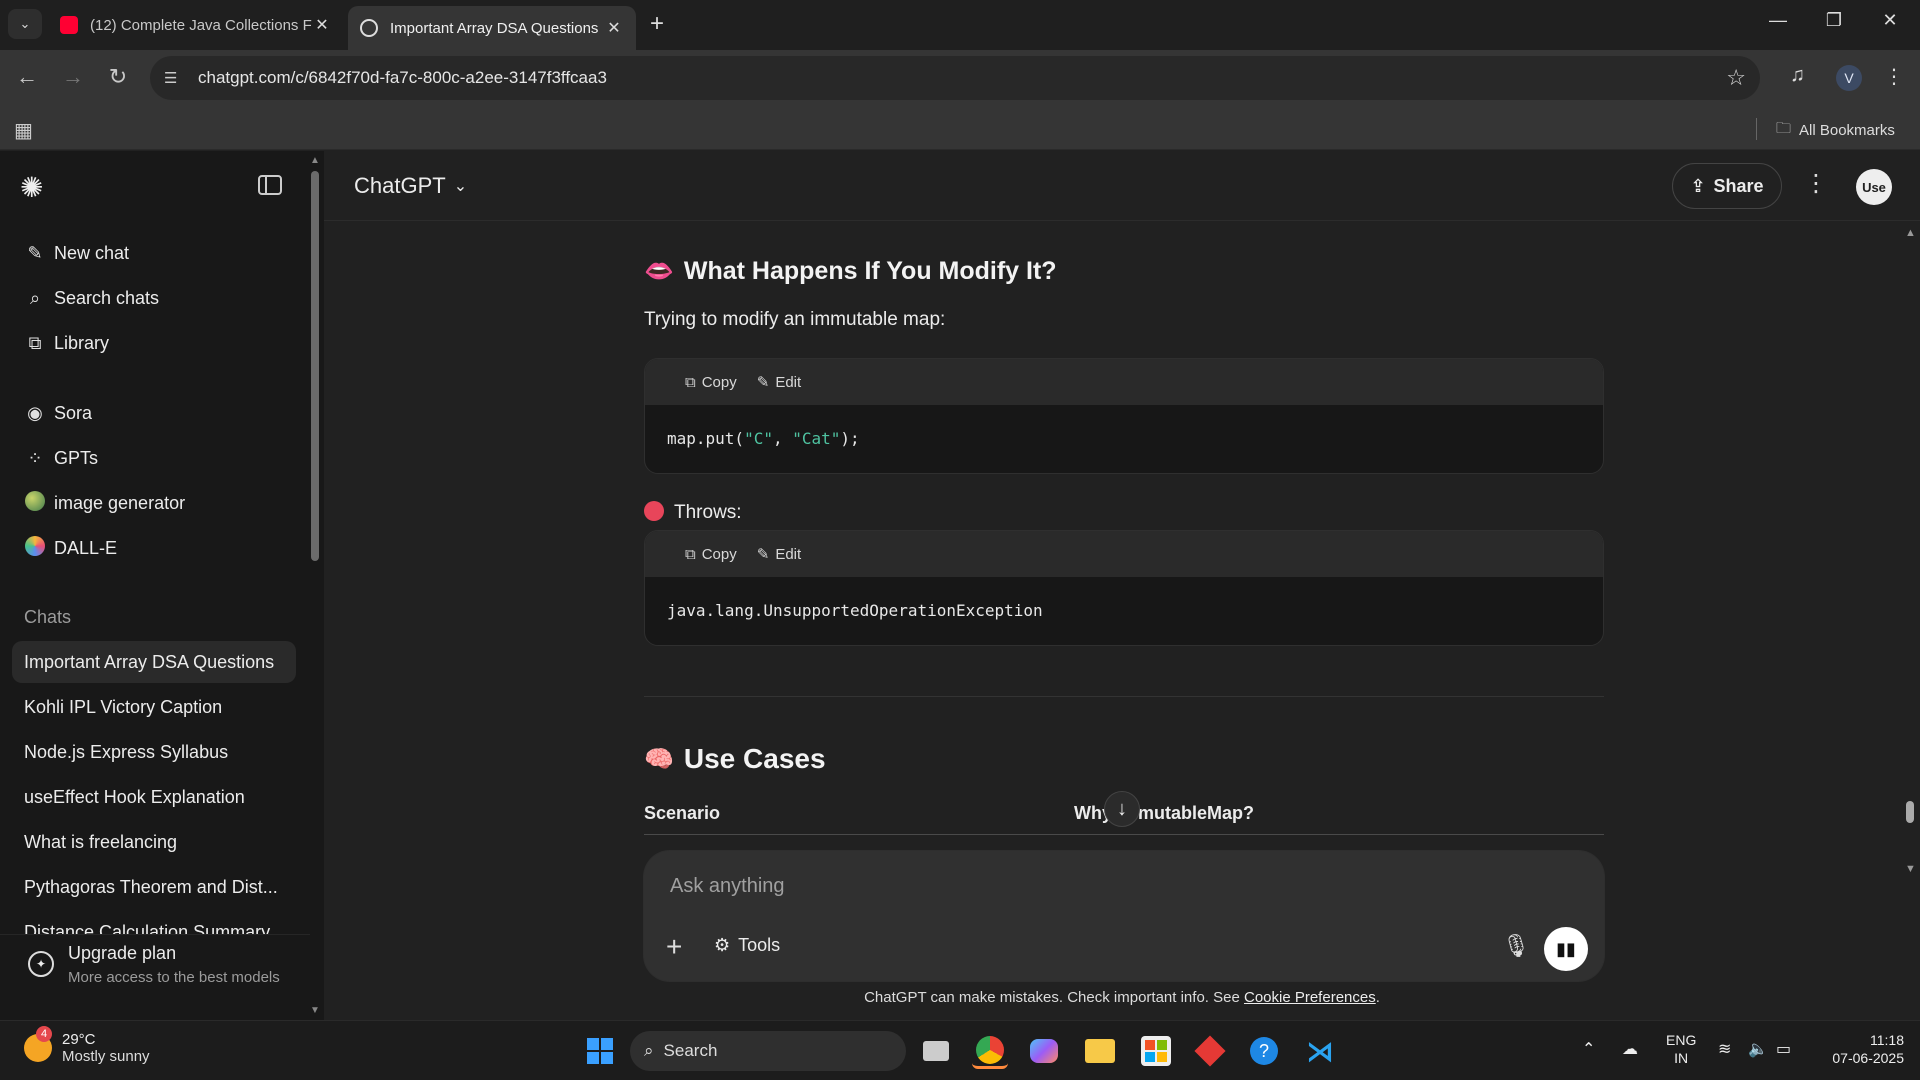 This screenshot has height=1080, width=1920. I want to click on reload-icon: ↻, so click(118, 77).